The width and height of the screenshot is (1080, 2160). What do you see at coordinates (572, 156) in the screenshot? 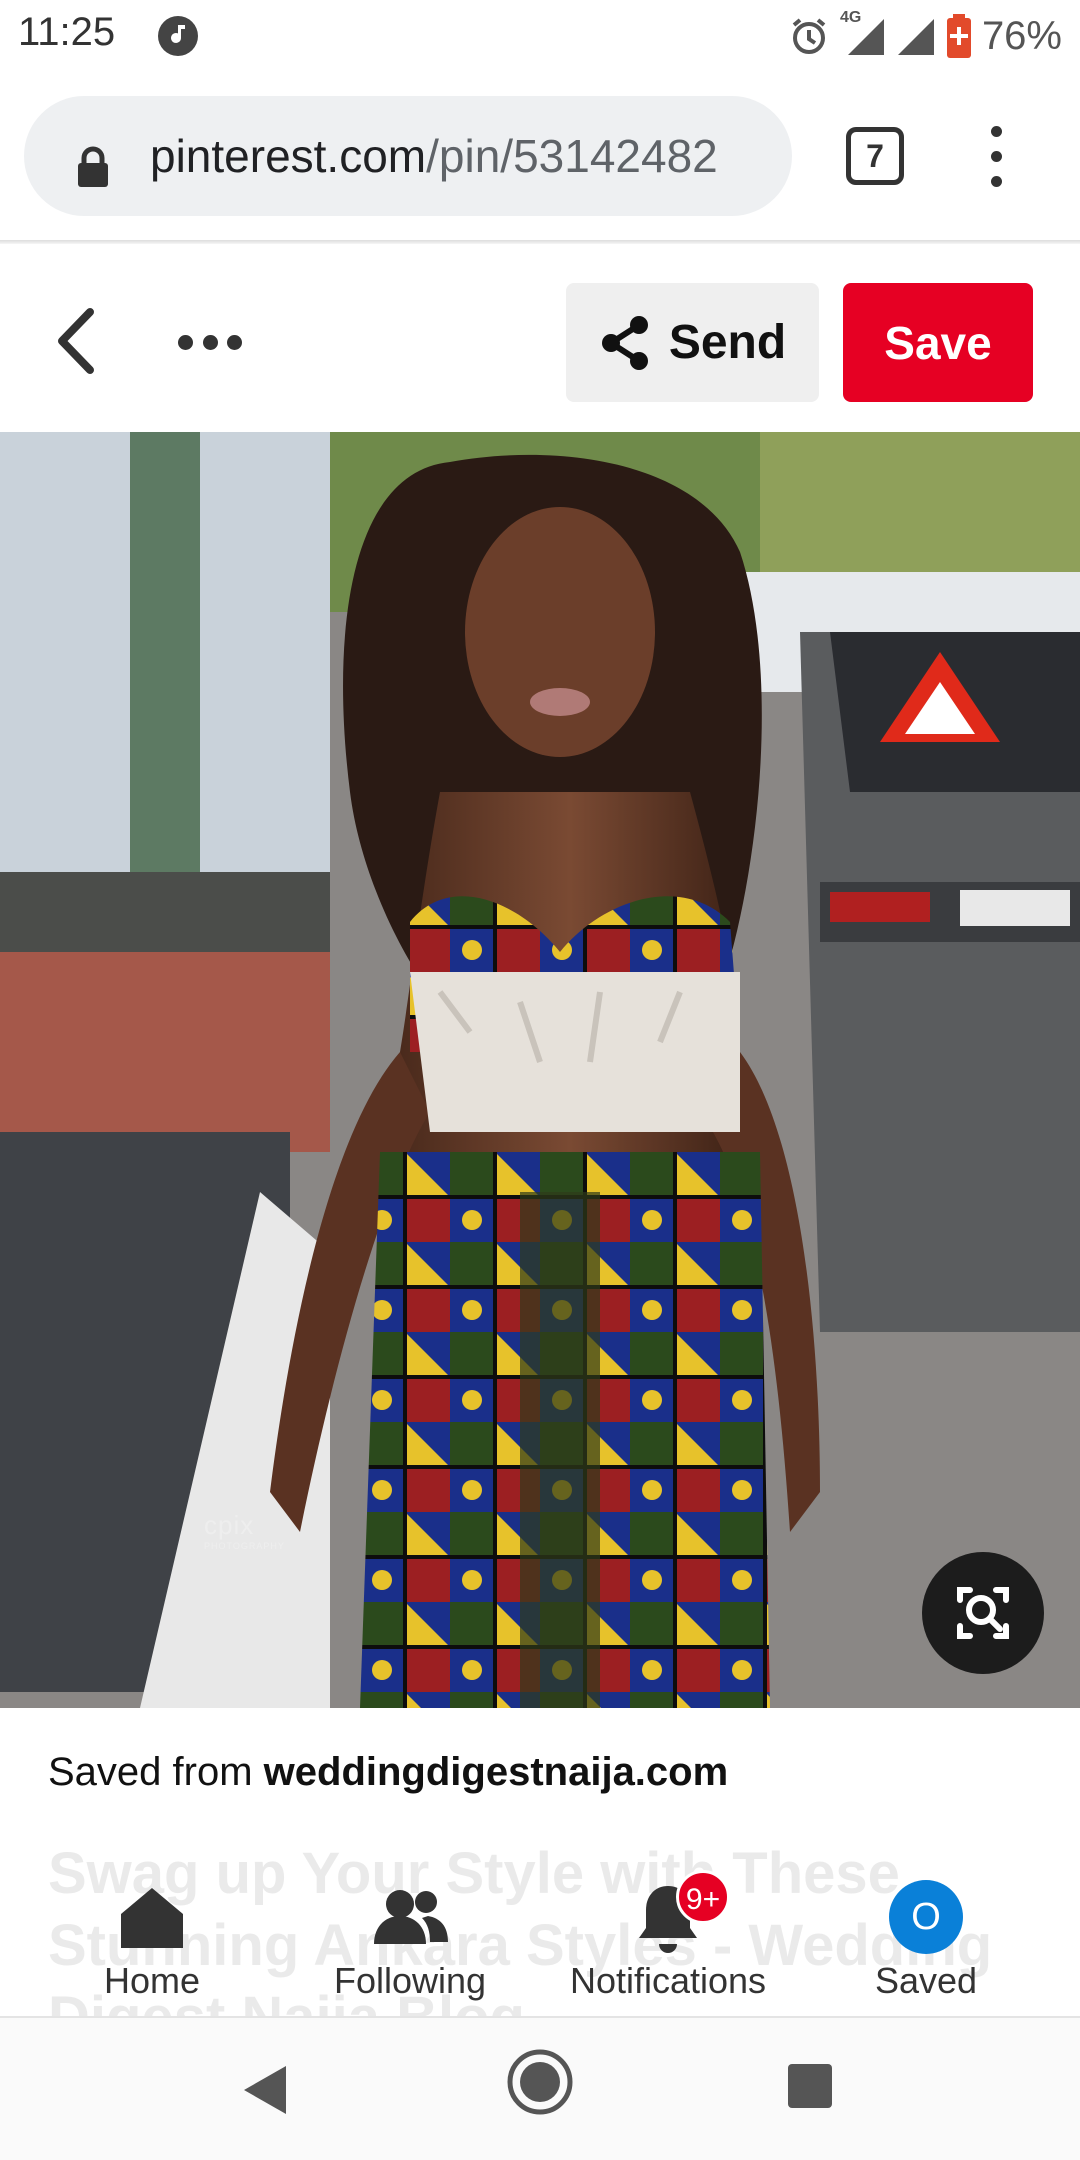
I see `url-path: /pin/53142482` at bounding box center [572, 156].